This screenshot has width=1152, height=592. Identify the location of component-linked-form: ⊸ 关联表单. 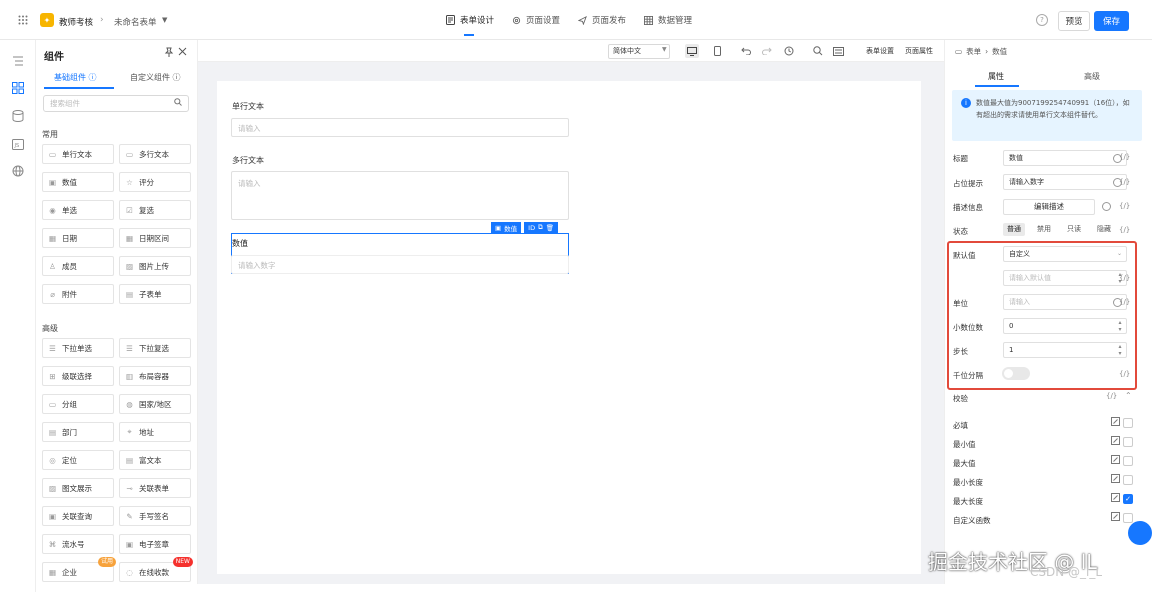
(155, 488).